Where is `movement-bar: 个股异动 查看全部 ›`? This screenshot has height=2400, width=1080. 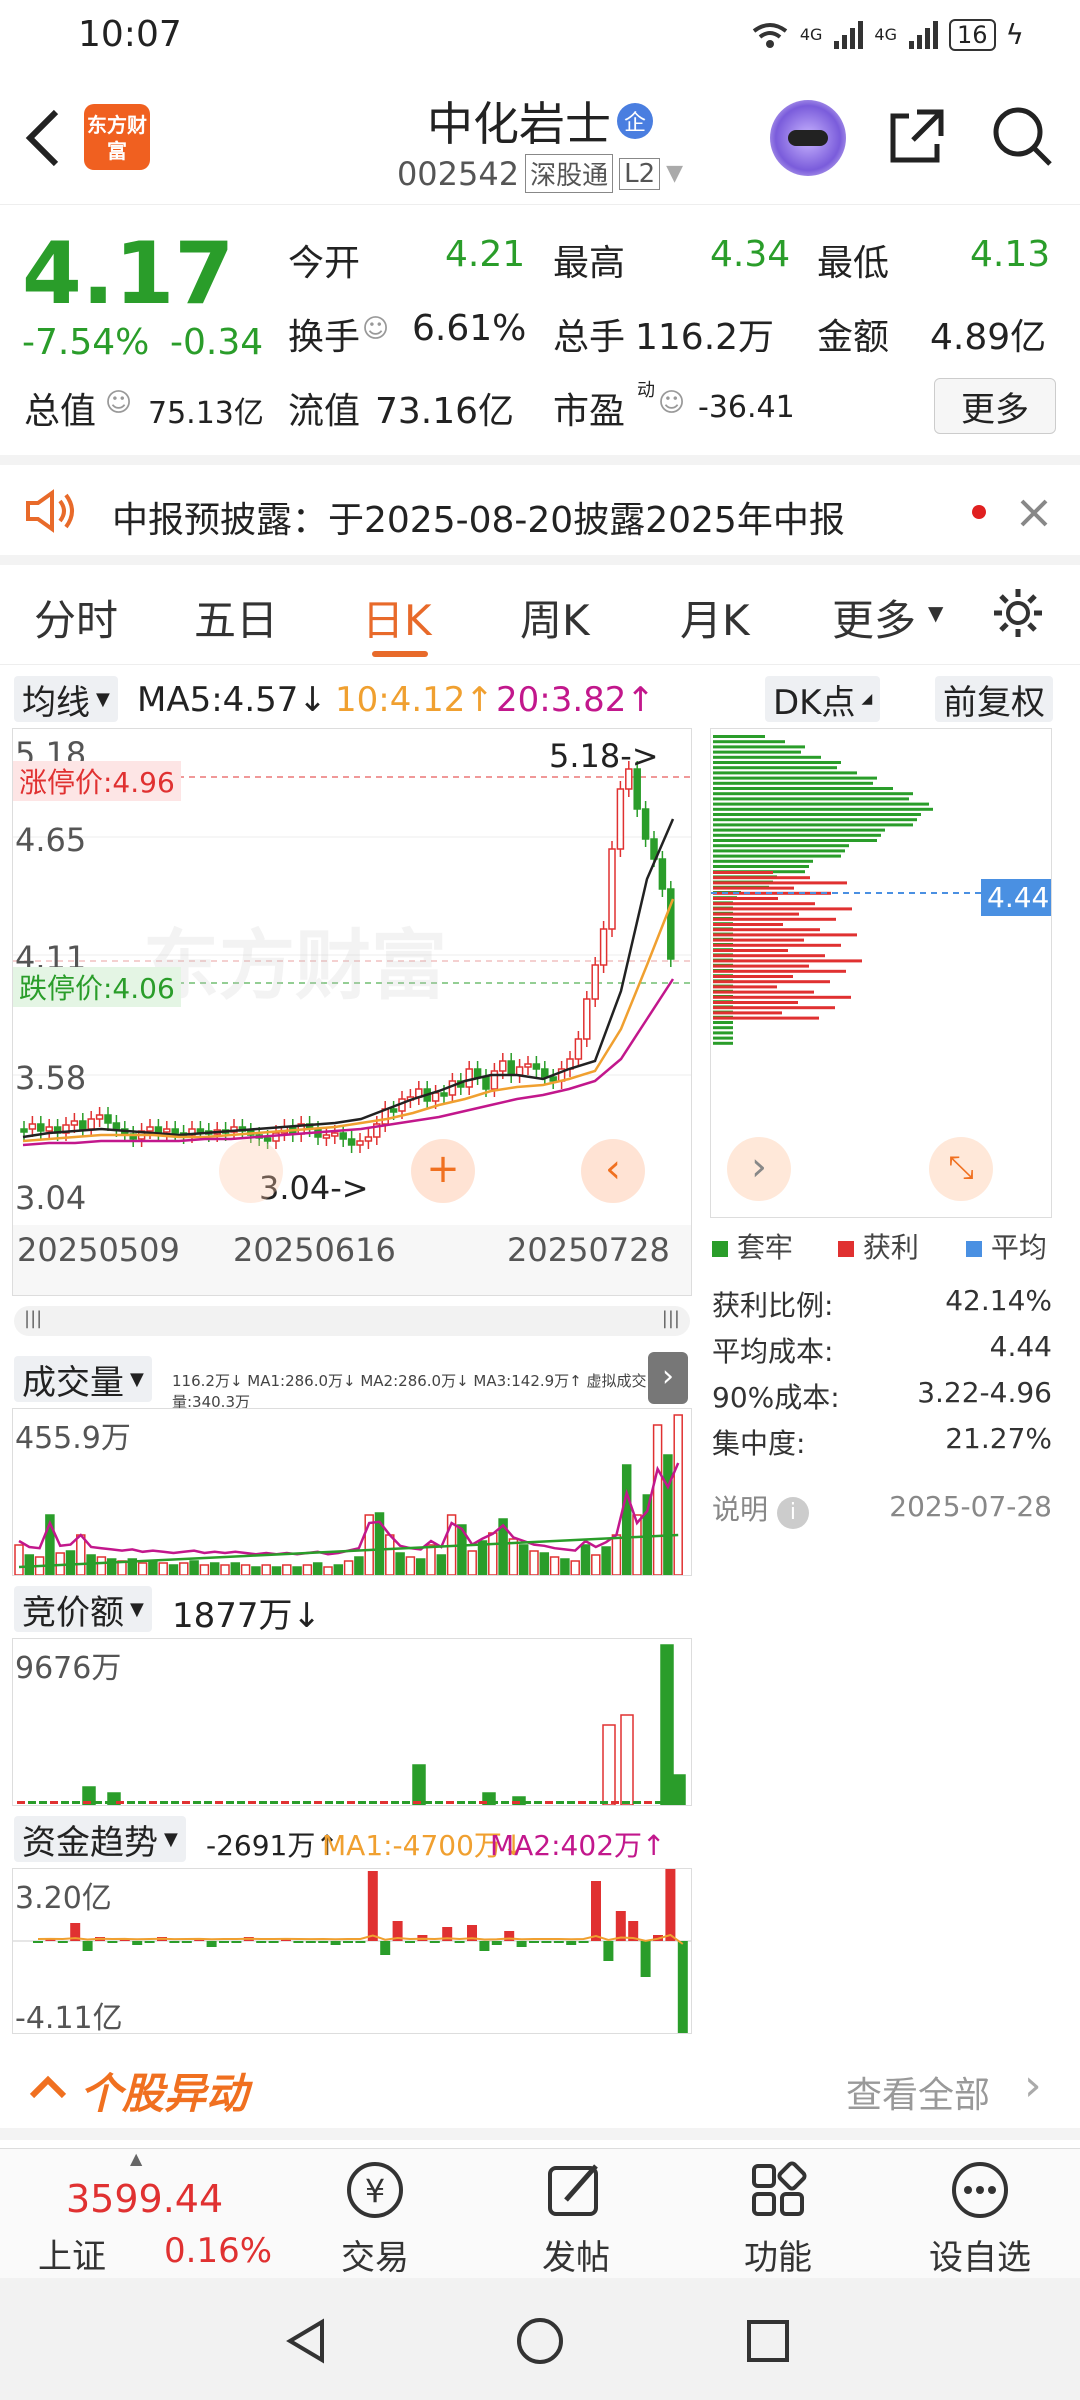 movement-bar: 个股异动 查看全部 › is located at coordinates (540, 2090).